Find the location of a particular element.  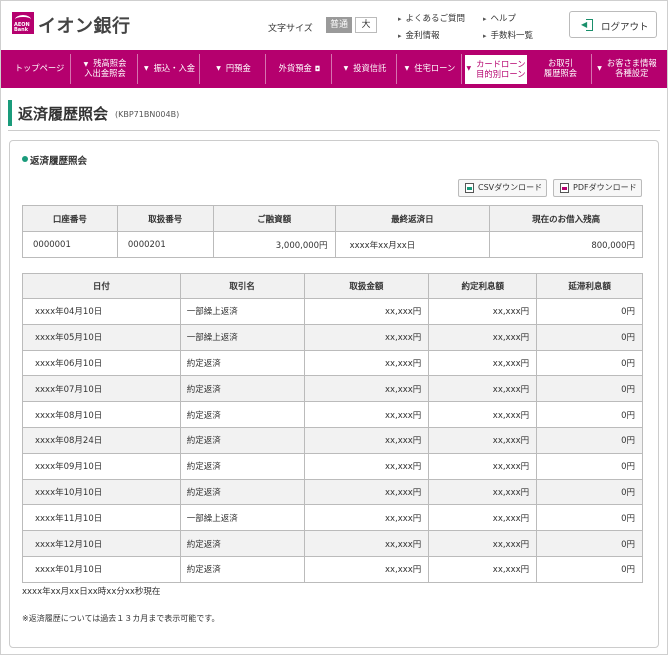

table-row: xxxx年11月10日 一部繰上返済 xx,xxx円 xx,xxx円 0円 is located at coordinates (332, 518).